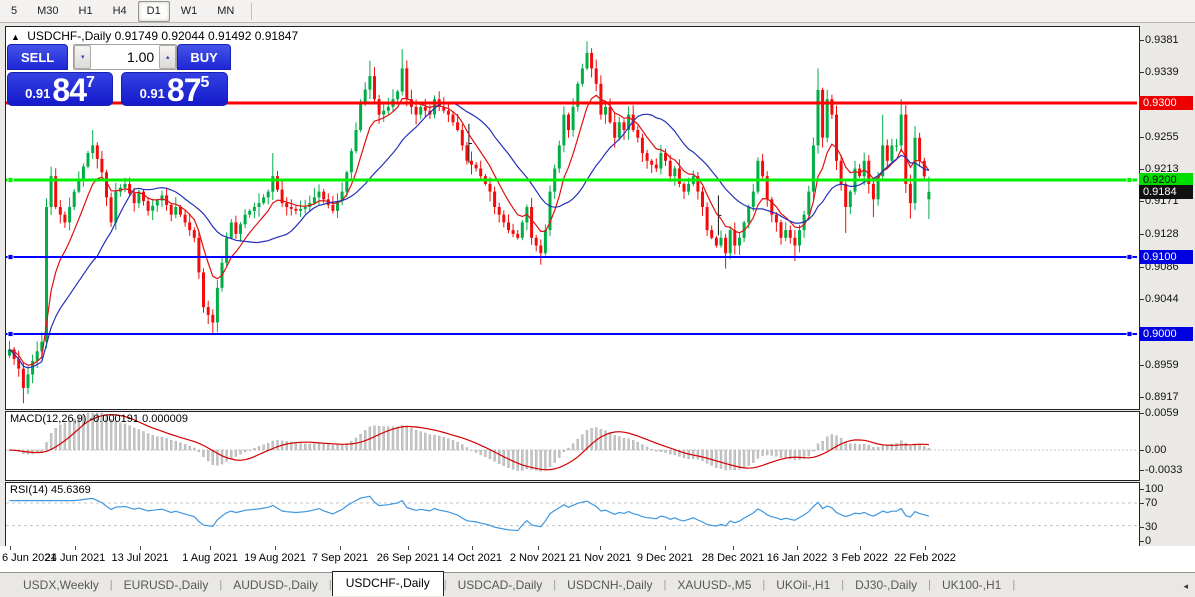 This screenshot has width=1195, height=597. Describe the element at coordinates (1166, 191) in the screenshot. I see `price-level-badge: 0.9184` at that location.